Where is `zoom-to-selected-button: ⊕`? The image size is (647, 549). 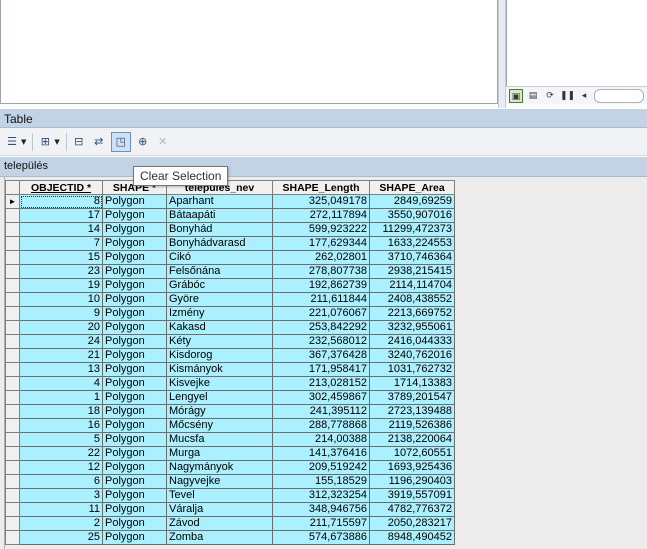
zoom-to-selected-button: ⊕ is located at coordinates (143, 142).